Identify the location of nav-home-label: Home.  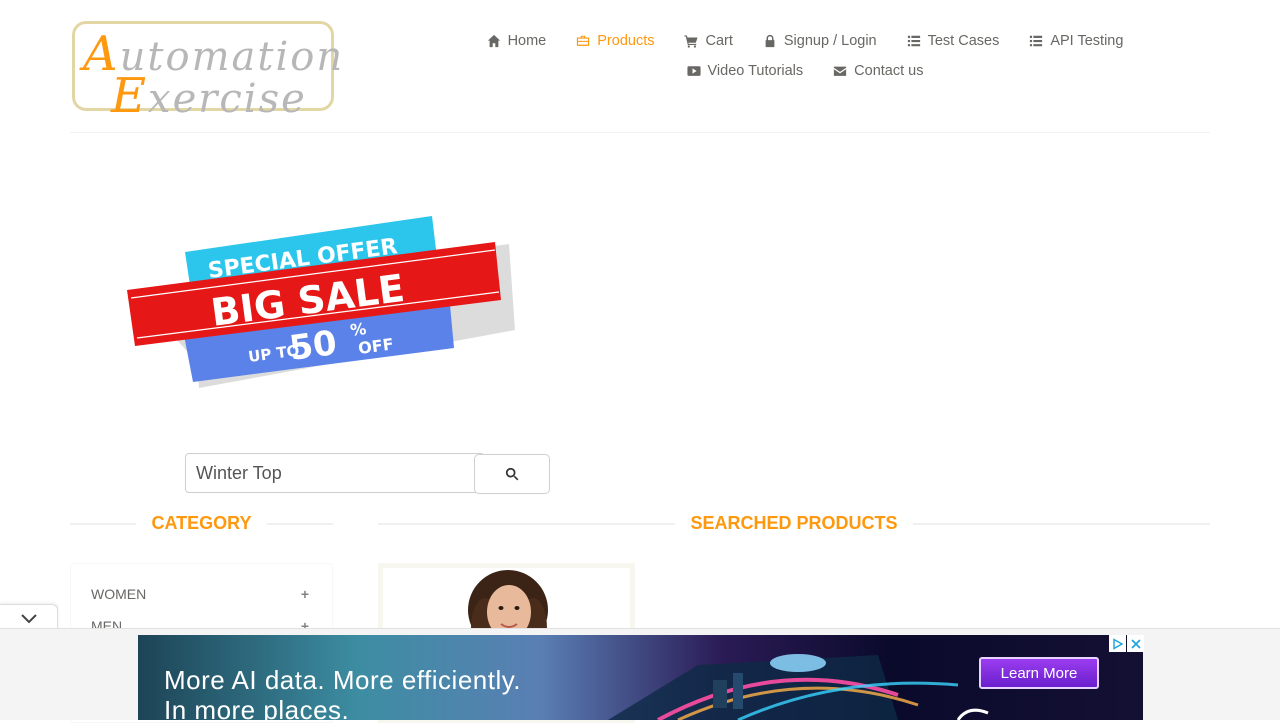
(527, 41).